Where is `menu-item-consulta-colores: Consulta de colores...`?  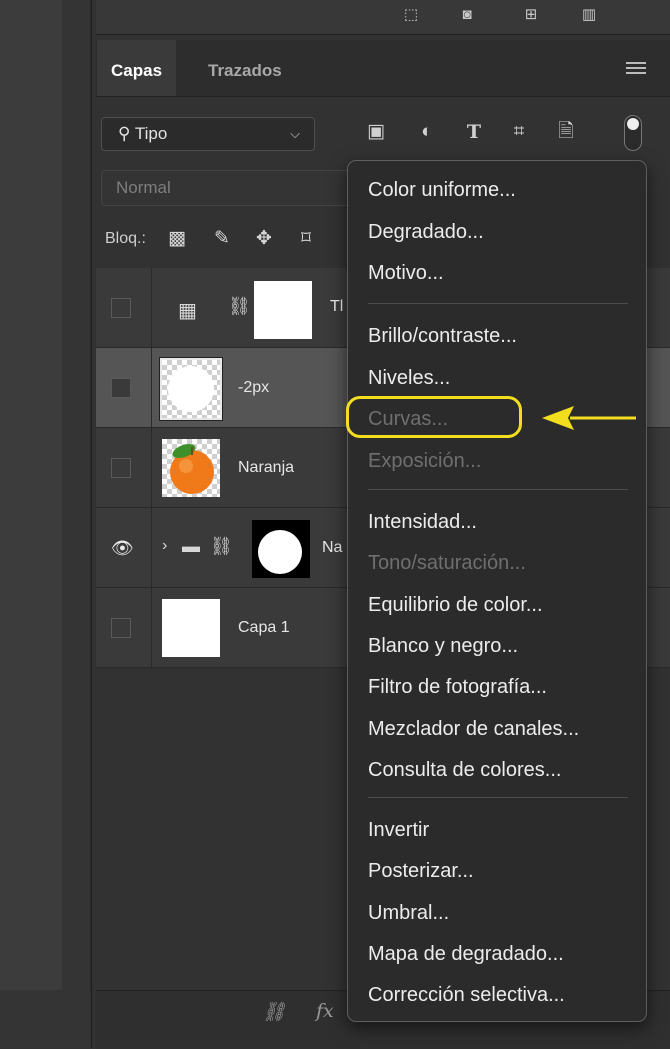
menu-item-consulta-colores: Consulta de colores... is located at coordinates (464, 770).